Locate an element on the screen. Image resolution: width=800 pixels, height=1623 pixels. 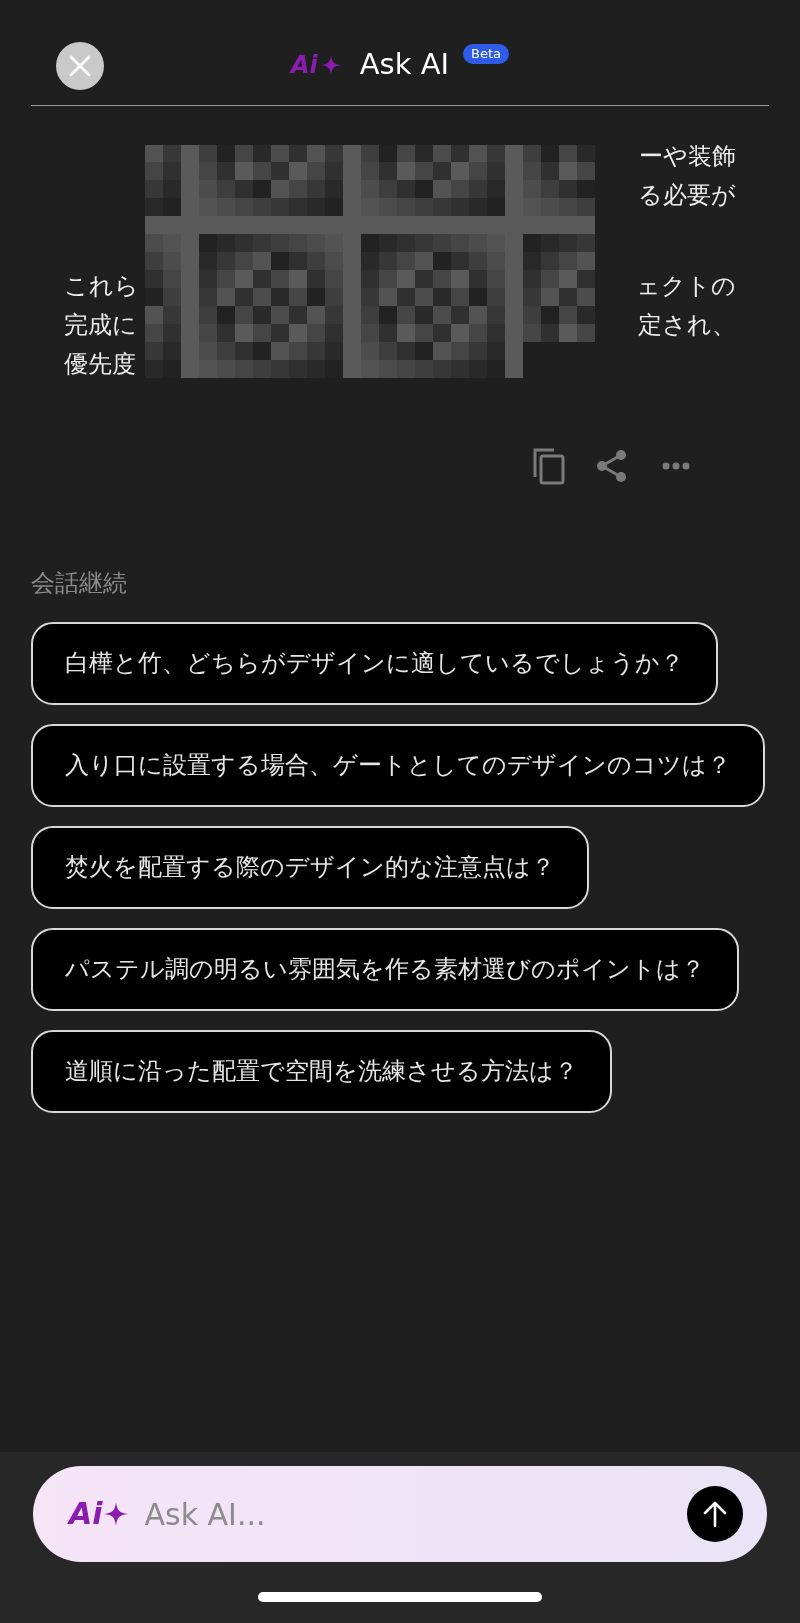
suggestion-chip: 入り口に設置する場合、ゲートとしてのデザインのコツは？ is located at coordinates (398, 765).